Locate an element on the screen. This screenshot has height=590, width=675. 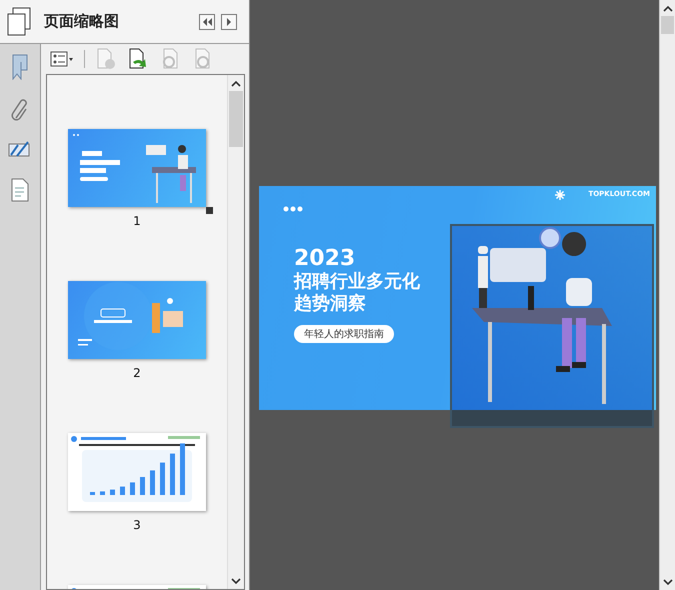
expand-button is located at coordinates (229, 22).